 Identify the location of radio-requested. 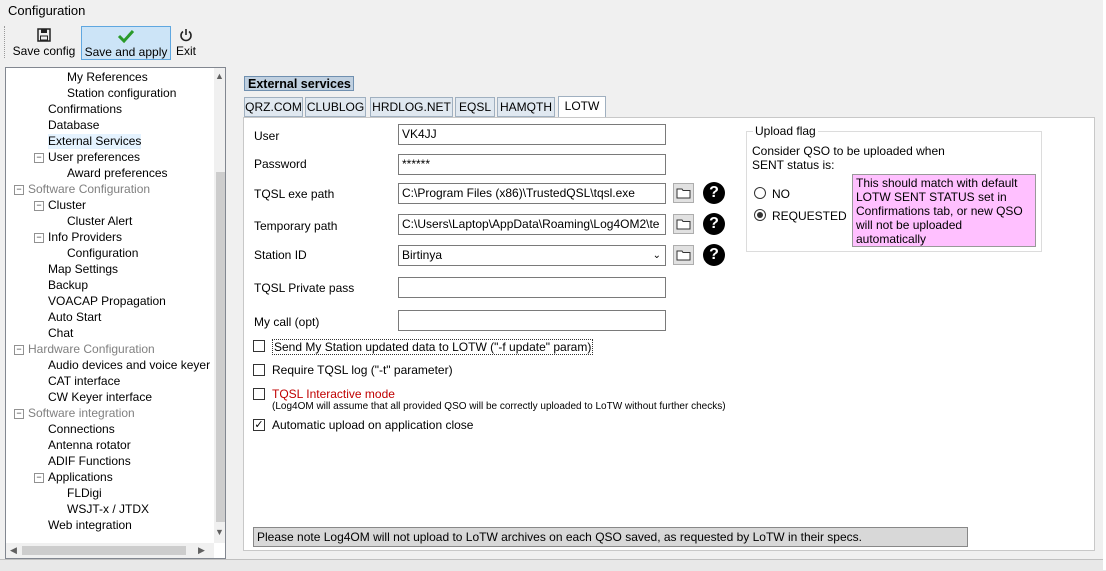
(760, 215).